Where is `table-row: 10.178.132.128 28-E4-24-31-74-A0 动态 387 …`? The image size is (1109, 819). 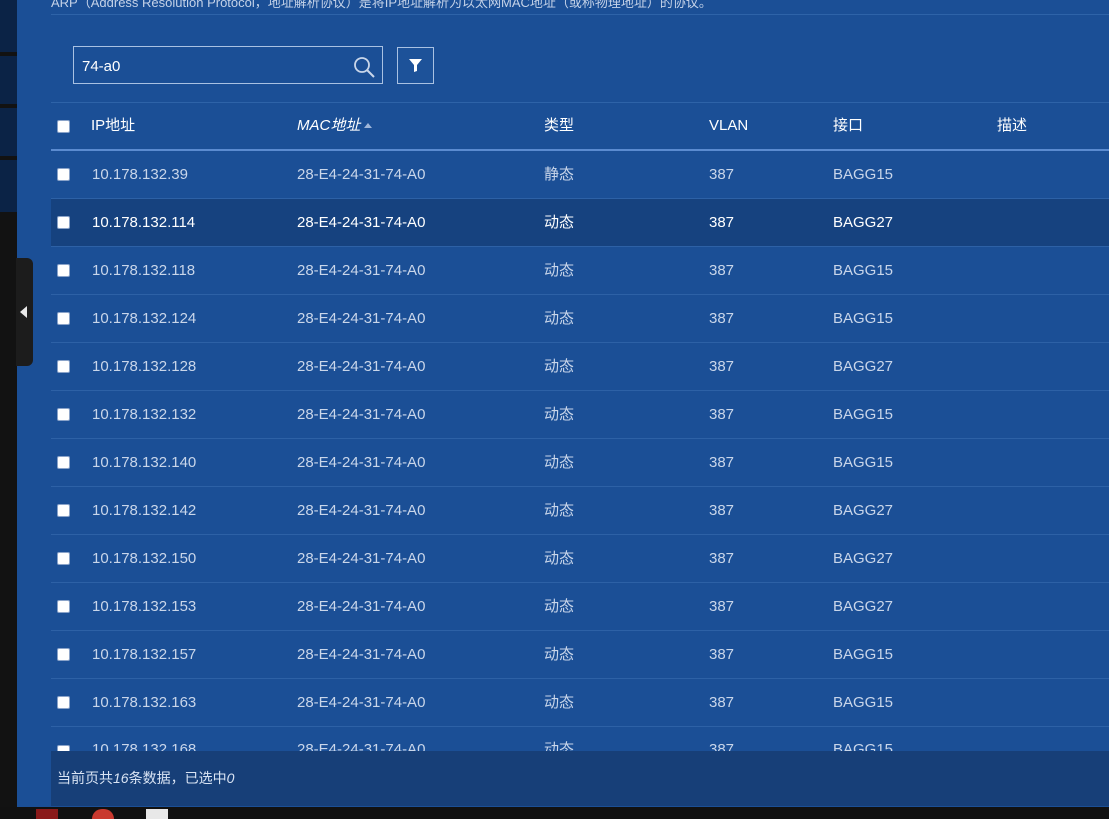 table-row: 10.178.132.128 28-E4-24-31-74-A0 动态 387 … is located at coordinates (580, 367).